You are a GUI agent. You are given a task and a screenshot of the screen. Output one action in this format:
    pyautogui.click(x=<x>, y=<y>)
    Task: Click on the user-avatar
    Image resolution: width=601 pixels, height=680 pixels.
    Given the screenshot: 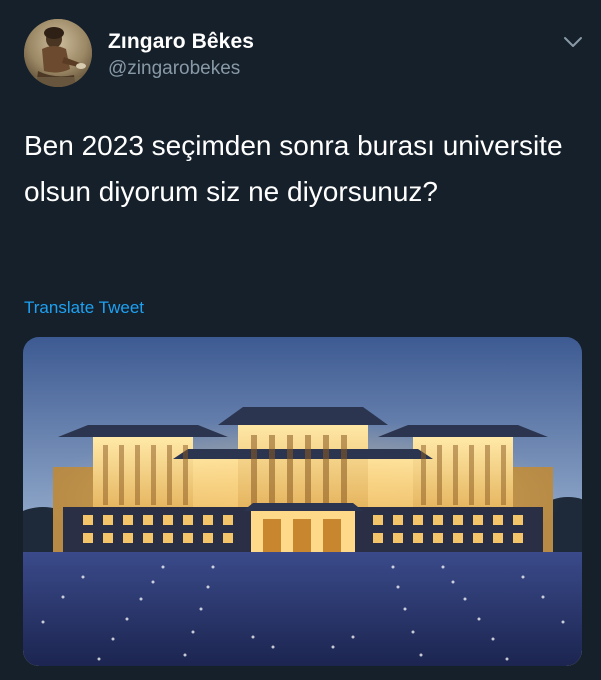 What is the action you would take?
    pyautogui.click(x=58, y=53)
    